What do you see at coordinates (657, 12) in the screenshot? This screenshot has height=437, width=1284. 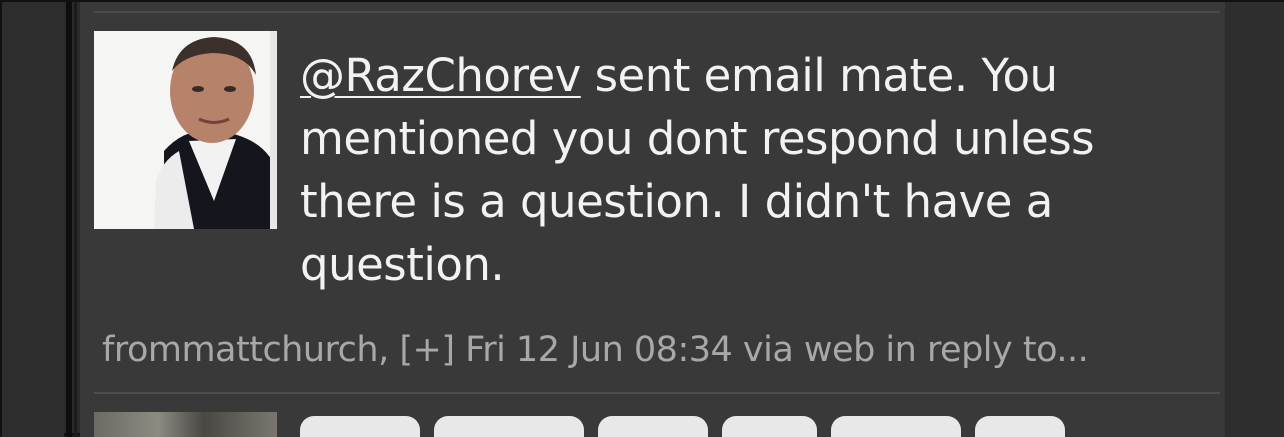 I see `top-divider` at bounding box center [657, 12].